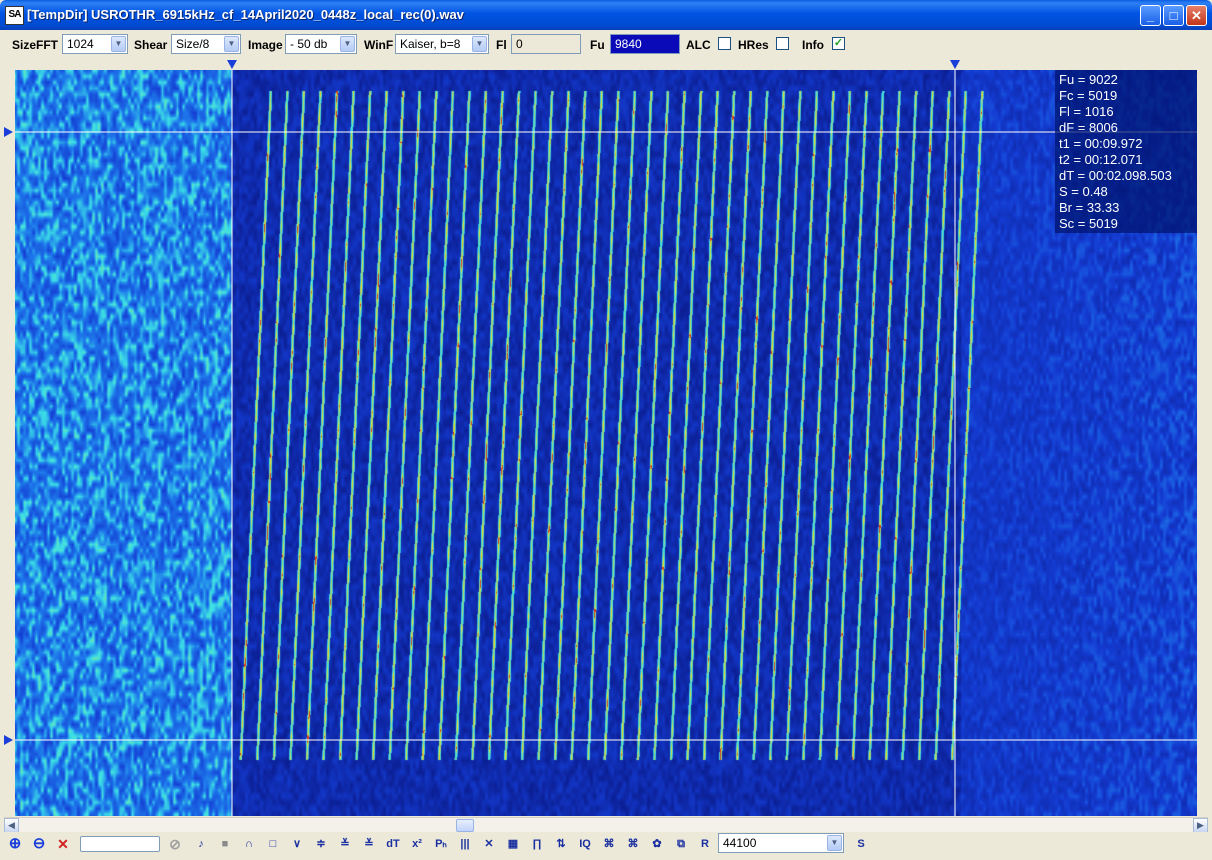 Image resolution: width=1212 pixels, height=860 pixels. What do you see at coordinates (1088, 223) in the screenshot?
I see `info-sc: Sc = 5019` at bounding box center [1088, 223].